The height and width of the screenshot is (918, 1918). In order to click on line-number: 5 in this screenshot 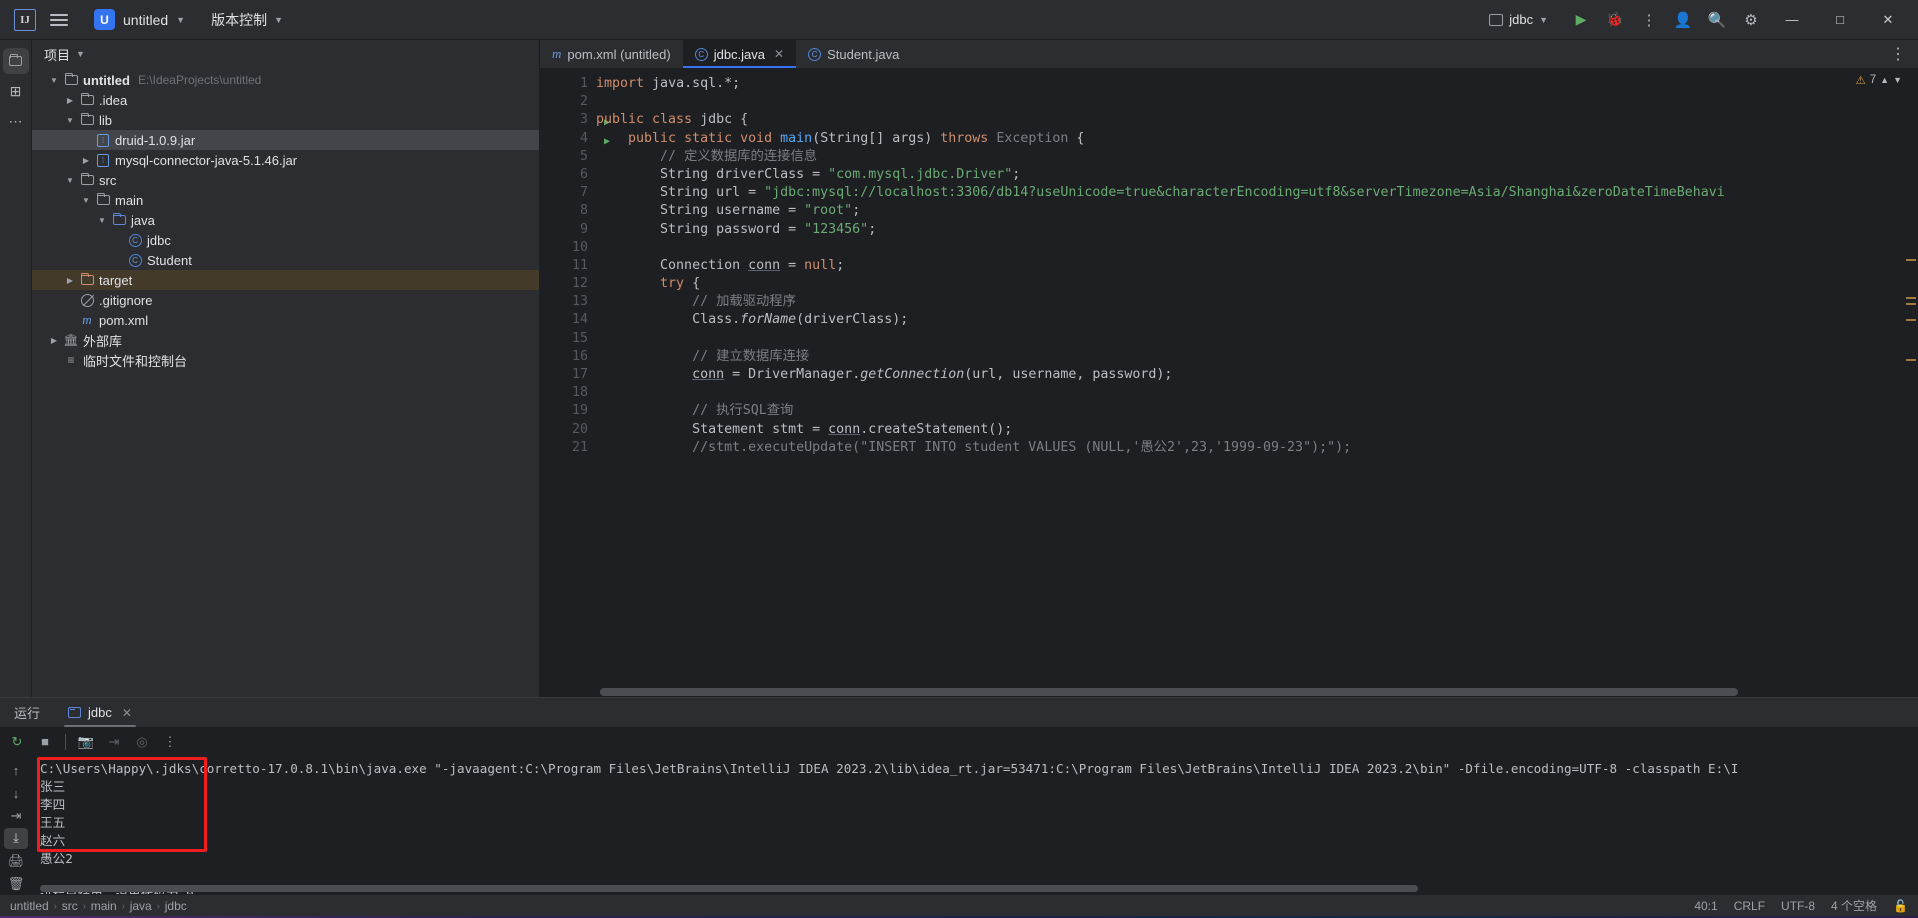, I will do `click(568, 157)`.